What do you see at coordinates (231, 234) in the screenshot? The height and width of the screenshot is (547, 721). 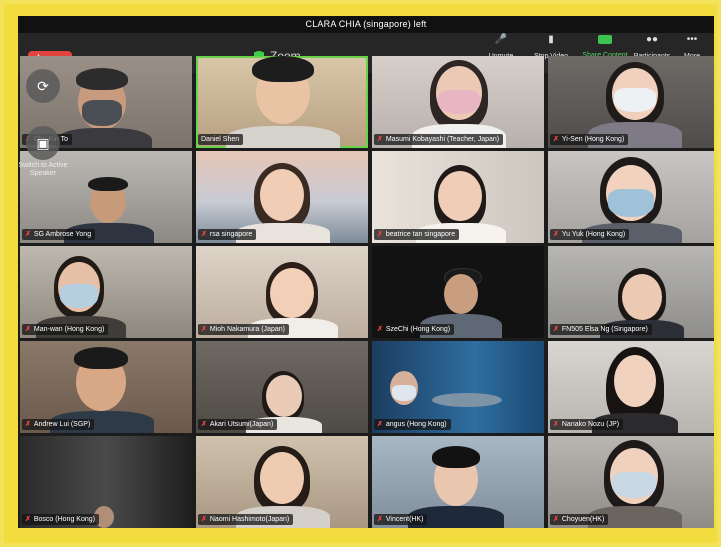 I see `participant-name: rsa singapore` at bounding box center [231, 234].